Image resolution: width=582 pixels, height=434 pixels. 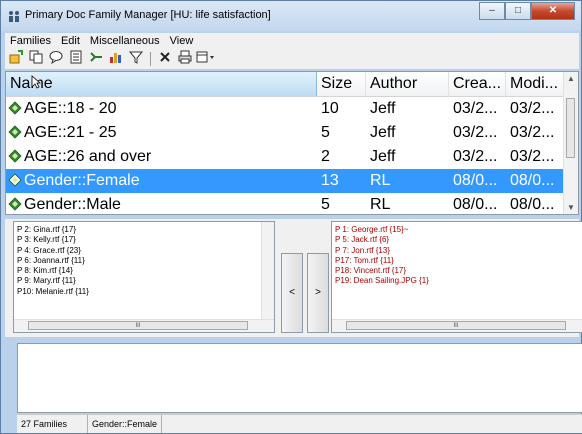 What do you see at coordinates (136, 59) in the screenshot?
I see `filter-icon` at bounding box center [136, 59].